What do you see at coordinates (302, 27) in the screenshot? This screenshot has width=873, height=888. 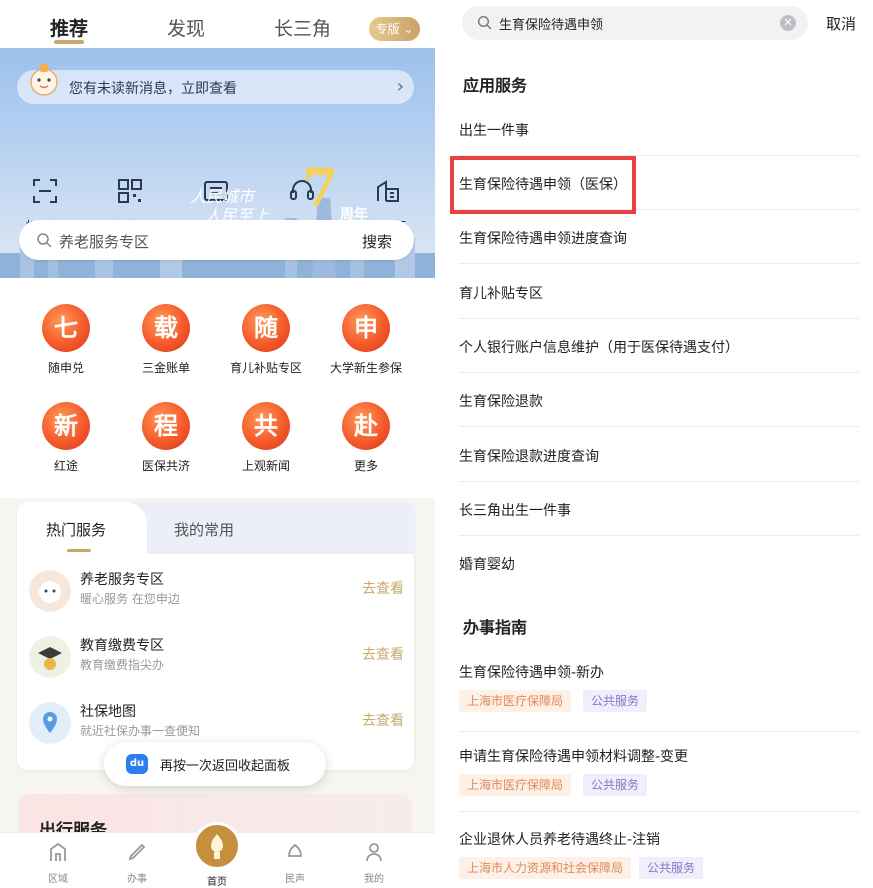 I see `tab-yangtze-delta: 长三角` at bounding box center [302, 27].